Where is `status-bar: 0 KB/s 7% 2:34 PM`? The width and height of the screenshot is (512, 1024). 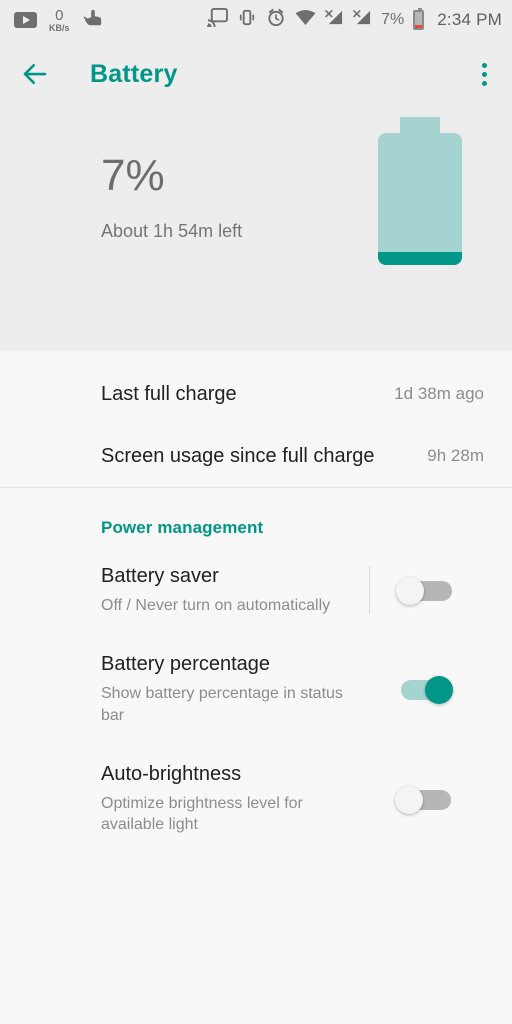 status-bar: 0 KB/s 7% 2:34 PM is located at coordinates (256, 20).